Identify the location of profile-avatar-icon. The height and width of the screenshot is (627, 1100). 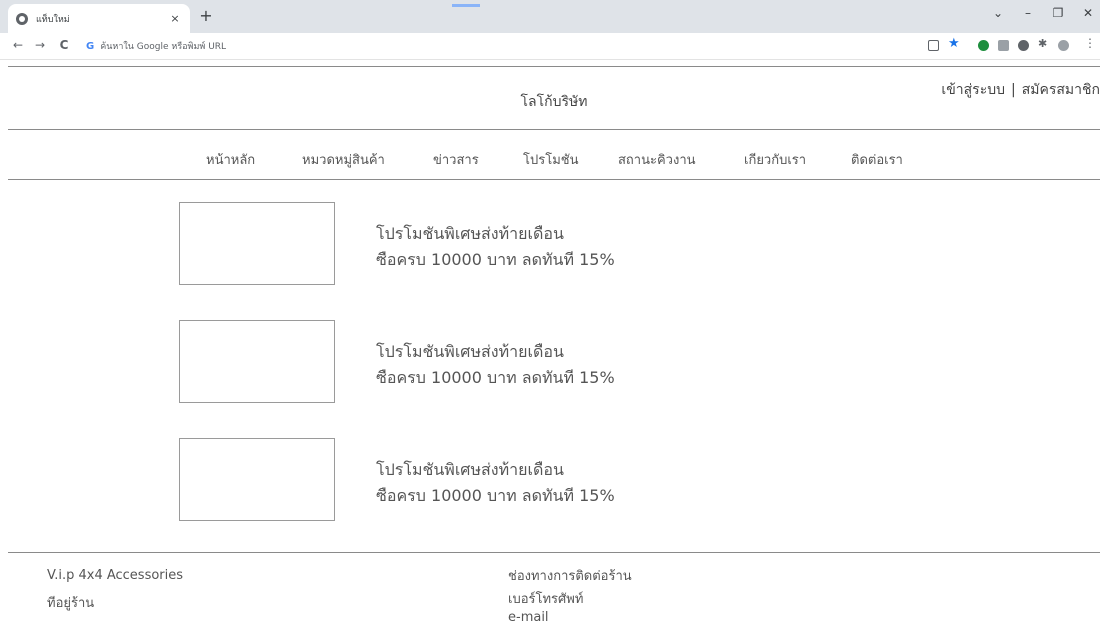
(1063, 45).